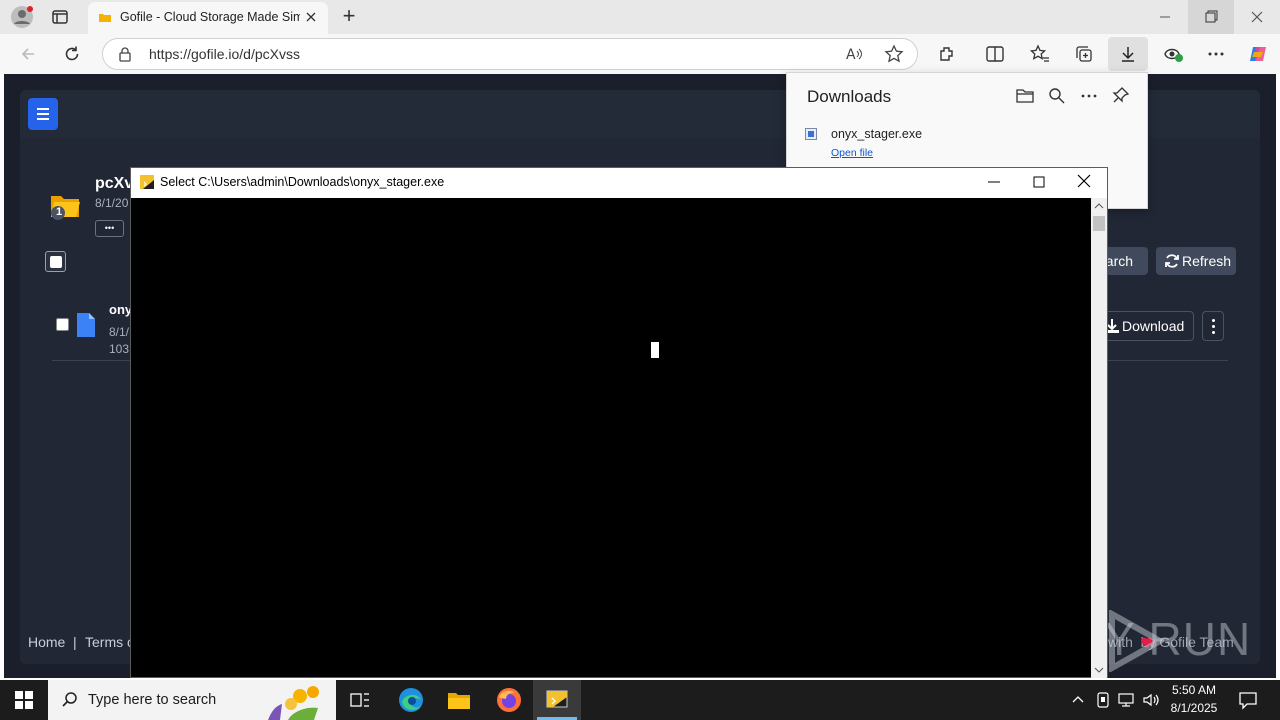 This screenshot has width=1280, height=720. Describe the element at coordinates (120, 309) in the screenshot. I see `file-name: ony` at that location.